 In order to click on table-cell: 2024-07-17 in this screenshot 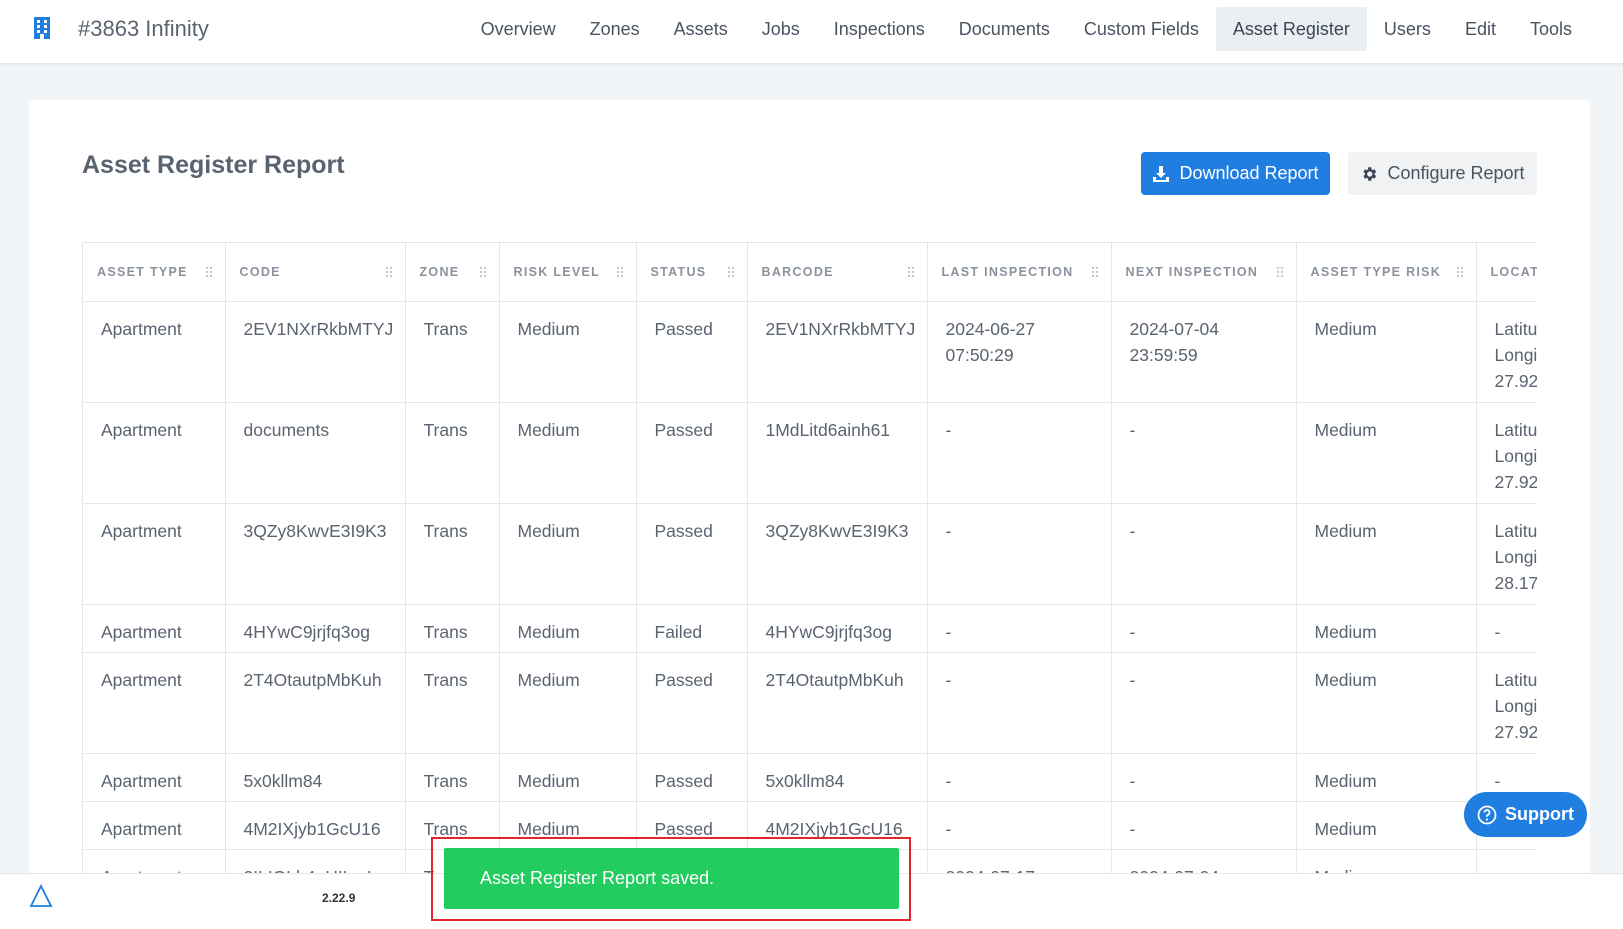, I will do `click(1019, 862)`.